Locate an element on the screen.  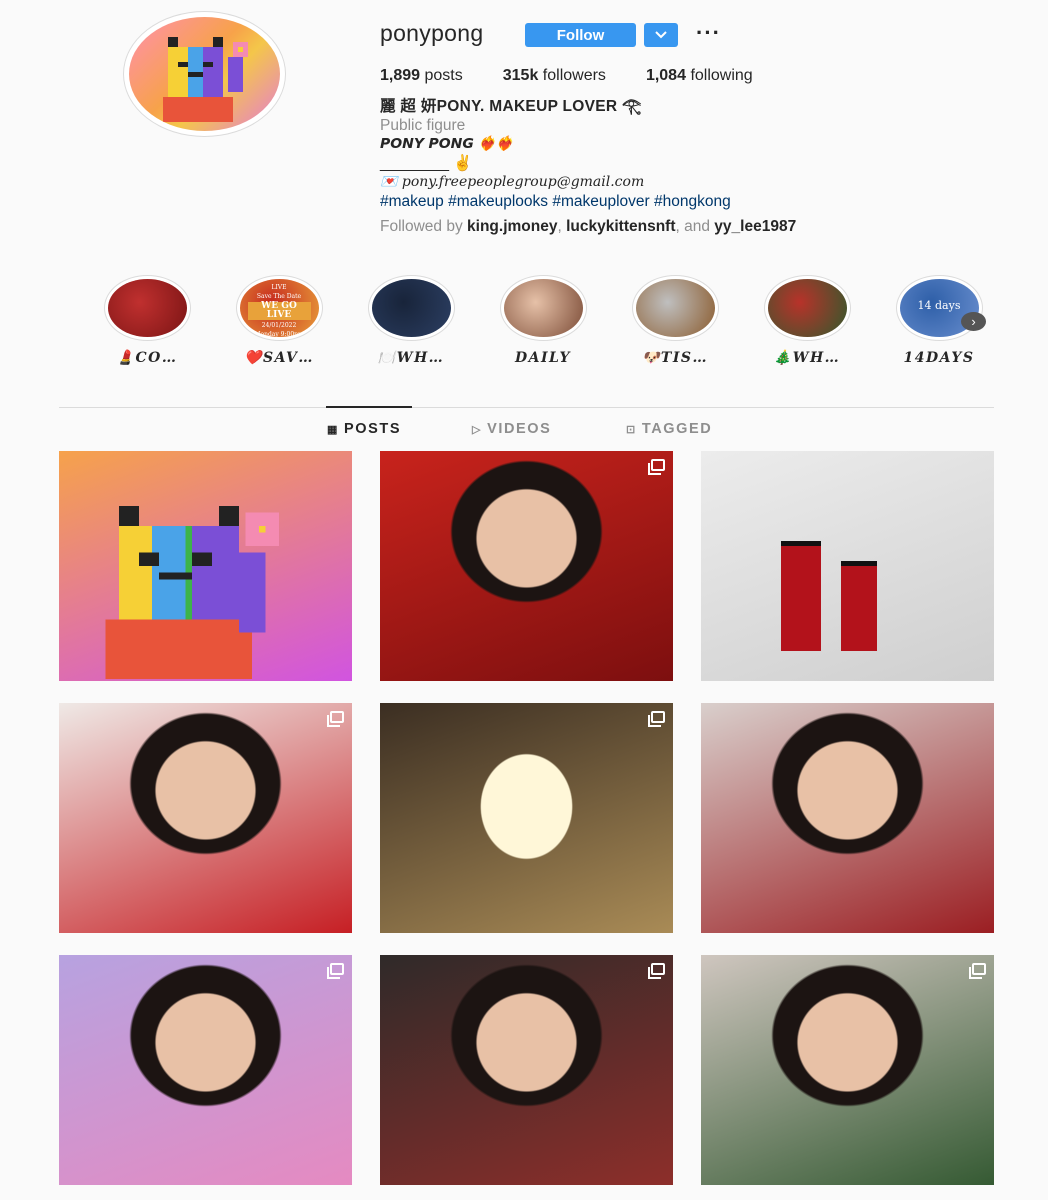
category-label: Public figure is located at coordinates (423, 125).